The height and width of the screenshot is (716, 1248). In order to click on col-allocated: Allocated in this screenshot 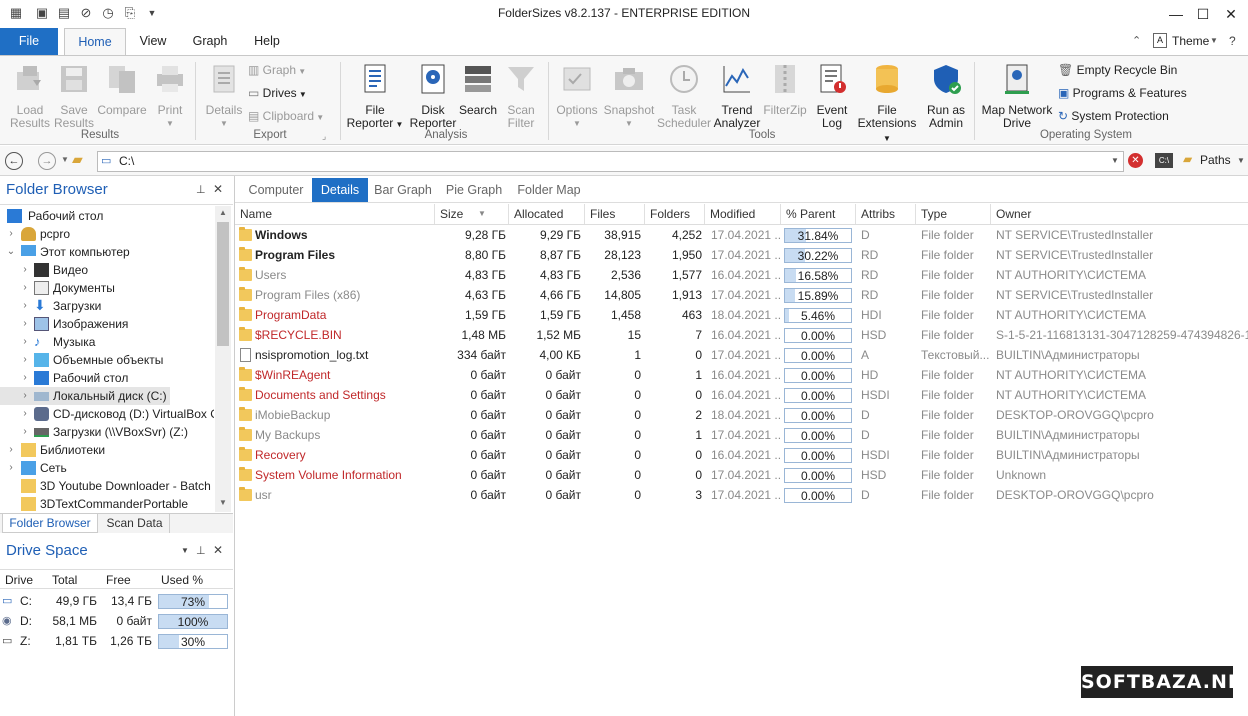, I will do `click(547, 214)`.